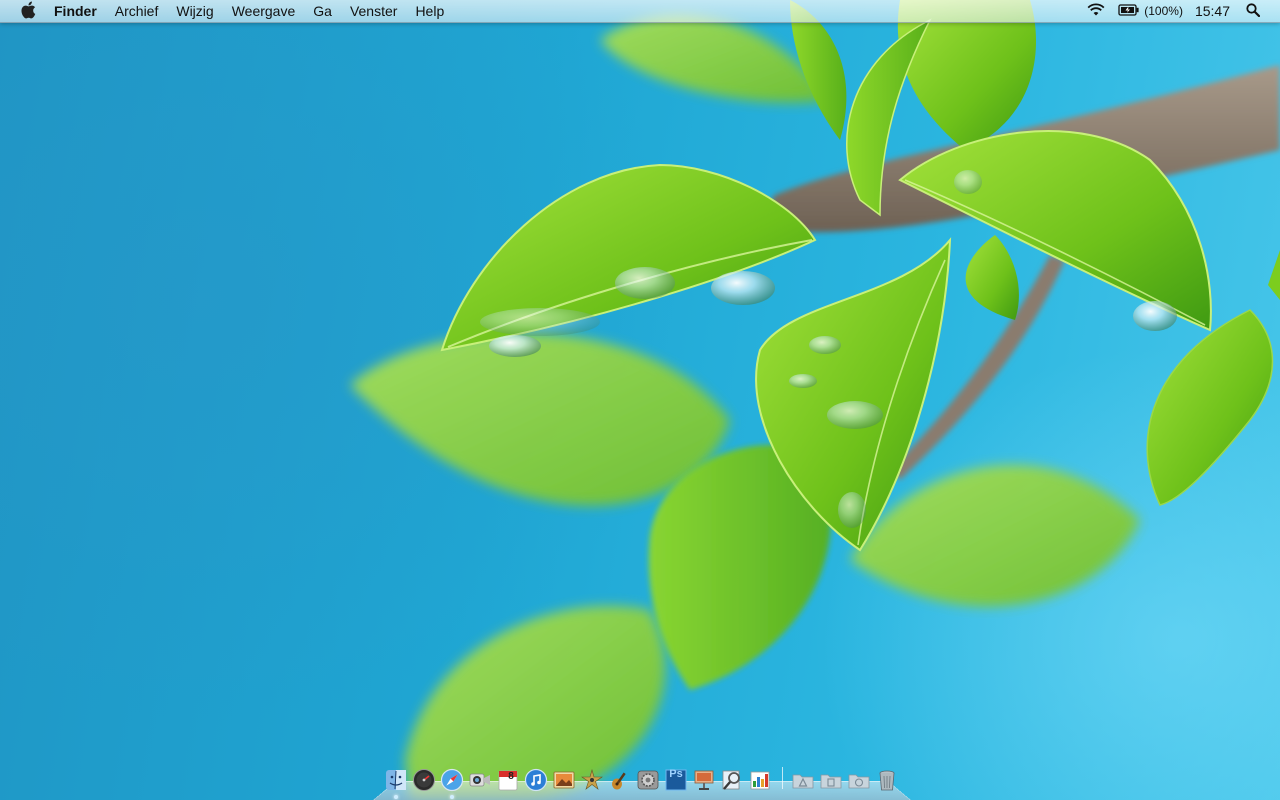 The image size is (1280, 800). I want to click on applications-folder-icon, so click(803, 780).